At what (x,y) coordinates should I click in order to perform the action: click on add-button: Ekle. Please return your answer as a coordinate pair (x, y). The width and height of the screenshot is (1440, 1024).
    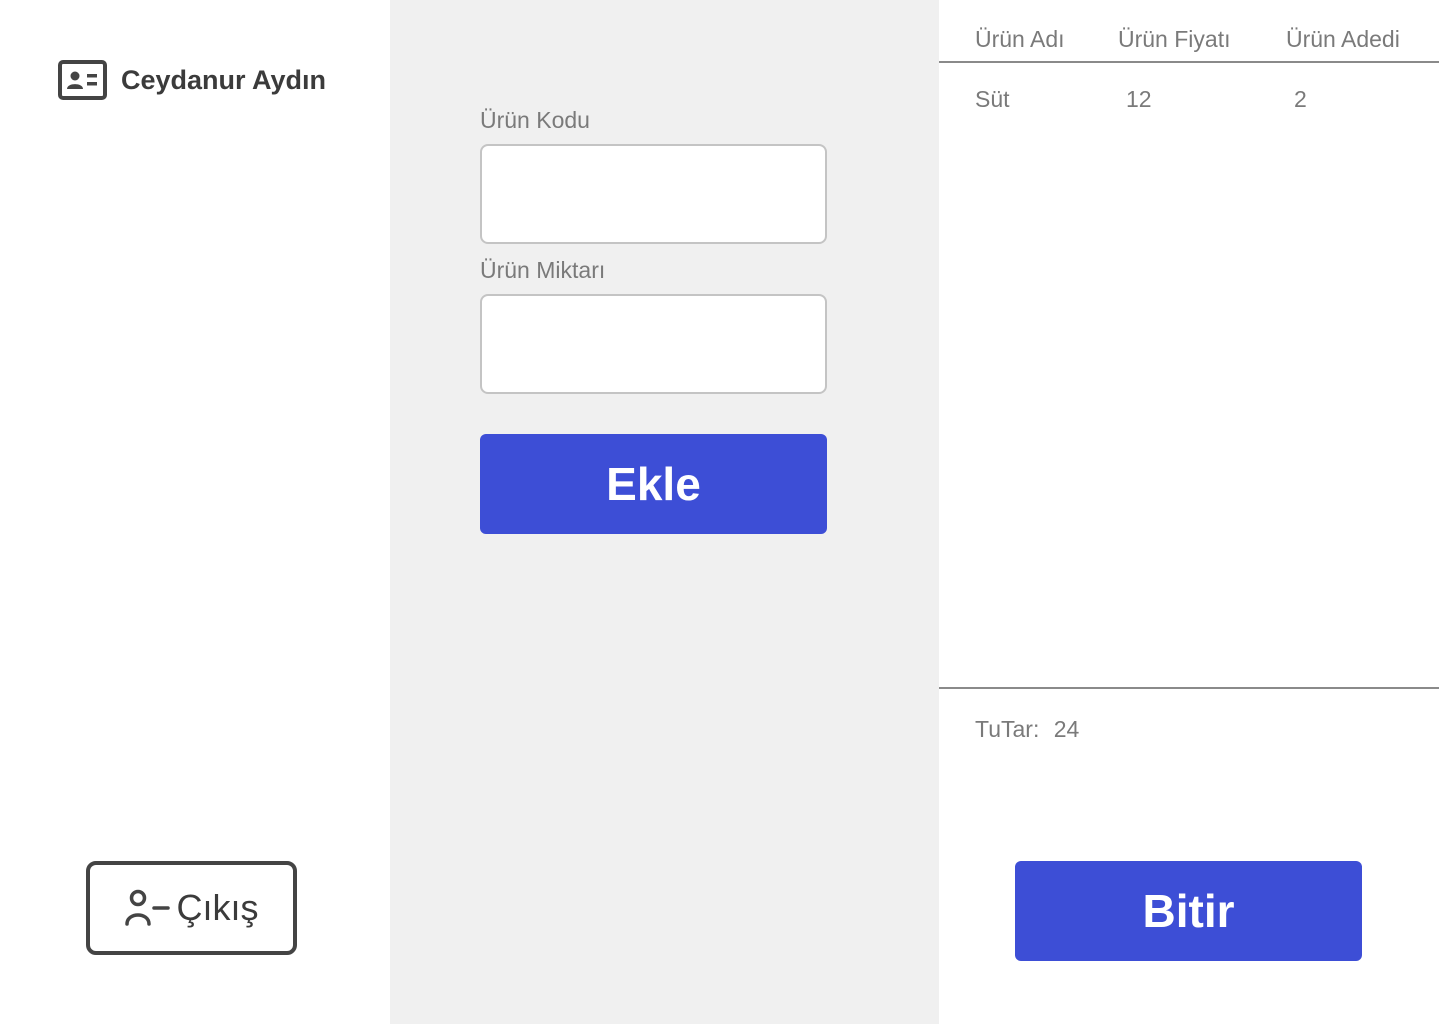
    Looking at the image, I should click on (653, 484).